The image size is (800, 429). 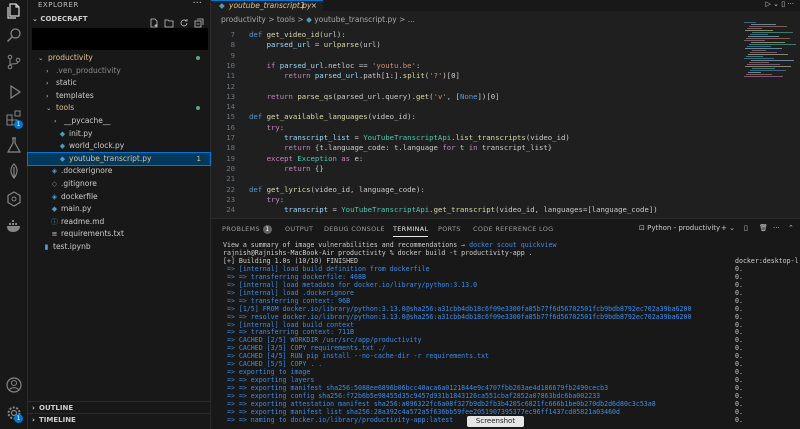 What do you see at coordinates (282, 127) in the screenshot?
I see `code-token: :` at bounding box center [282, 127].